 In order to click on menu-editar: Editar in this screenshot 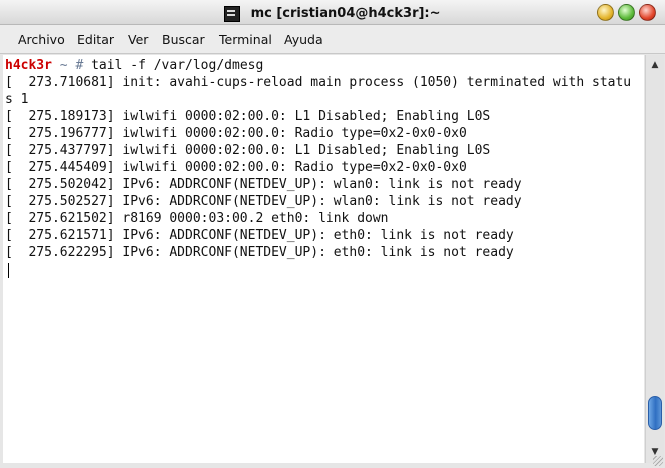, I will do `click(95, 39)`.